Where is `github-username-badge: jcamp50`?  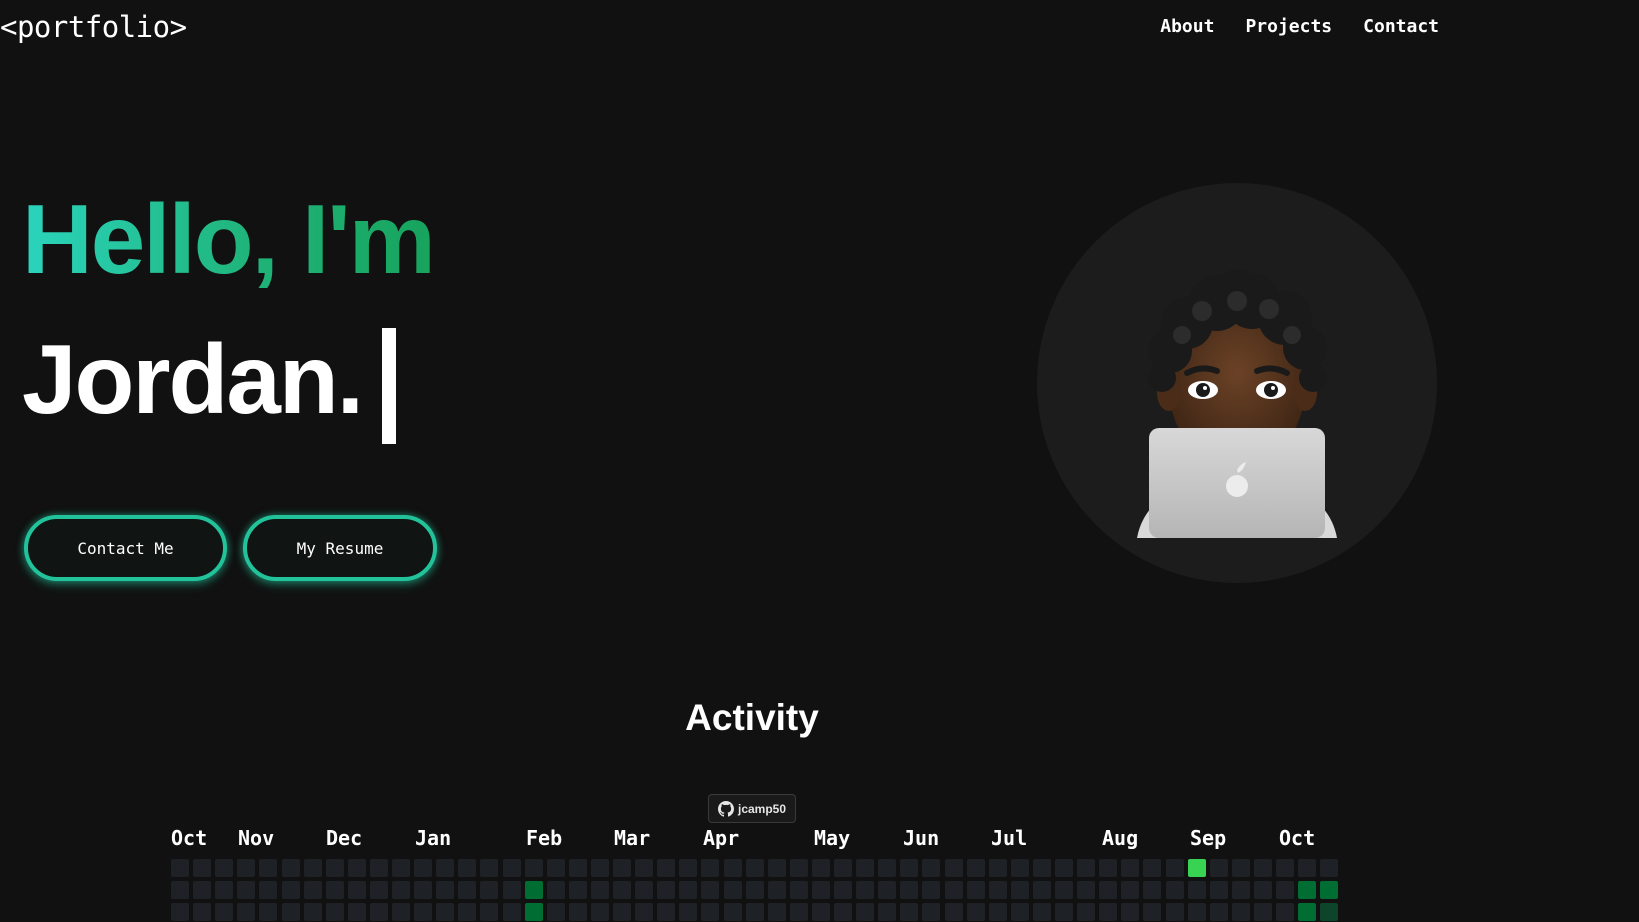 github-username-badge: jcamp50 is located at coordinates (752, 808).